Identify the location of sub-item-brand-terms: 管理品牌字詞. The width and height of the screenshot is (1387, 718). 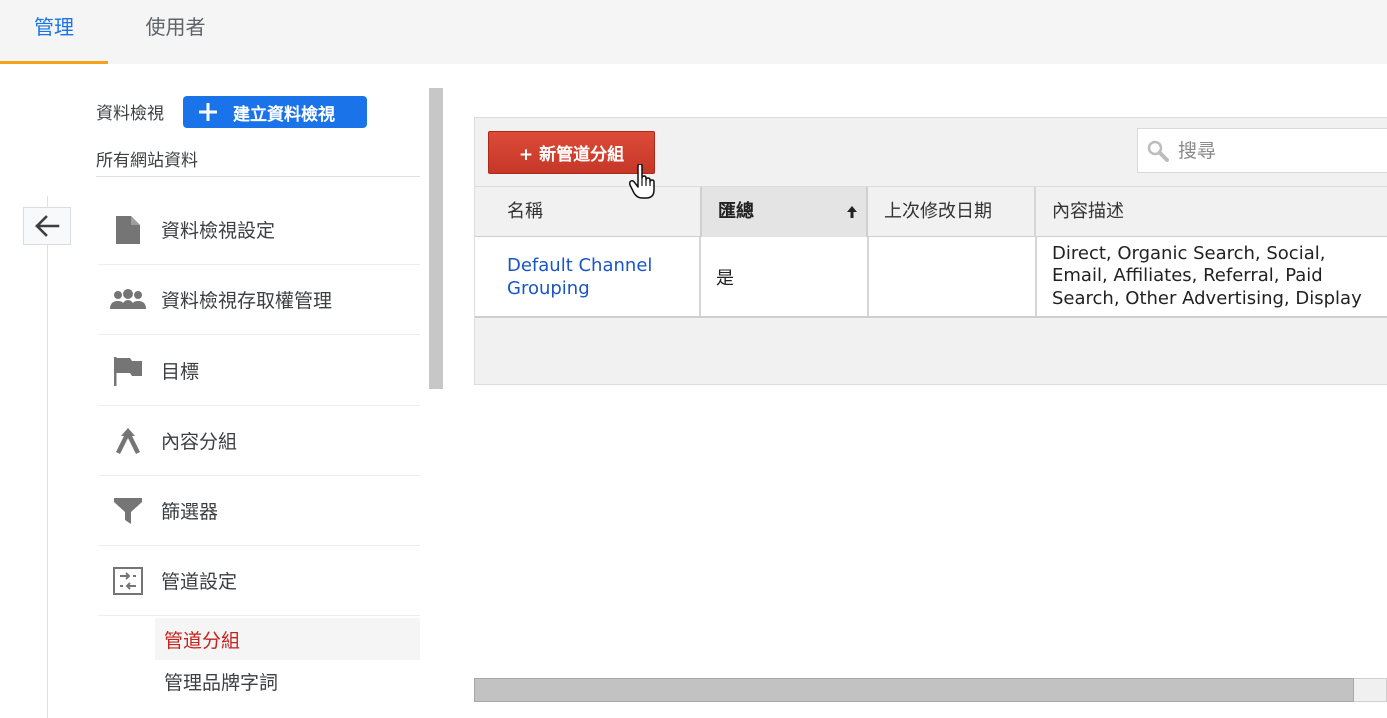
(287, 681).